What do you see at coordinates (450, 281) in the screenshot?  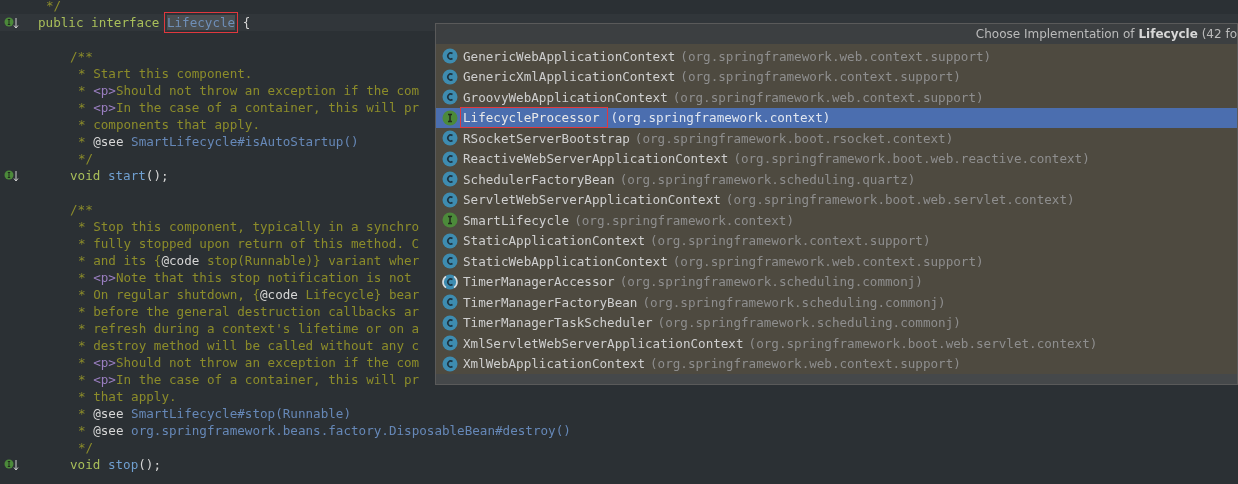 I see `abstract-class-icon` at bounding box center [450, 281].